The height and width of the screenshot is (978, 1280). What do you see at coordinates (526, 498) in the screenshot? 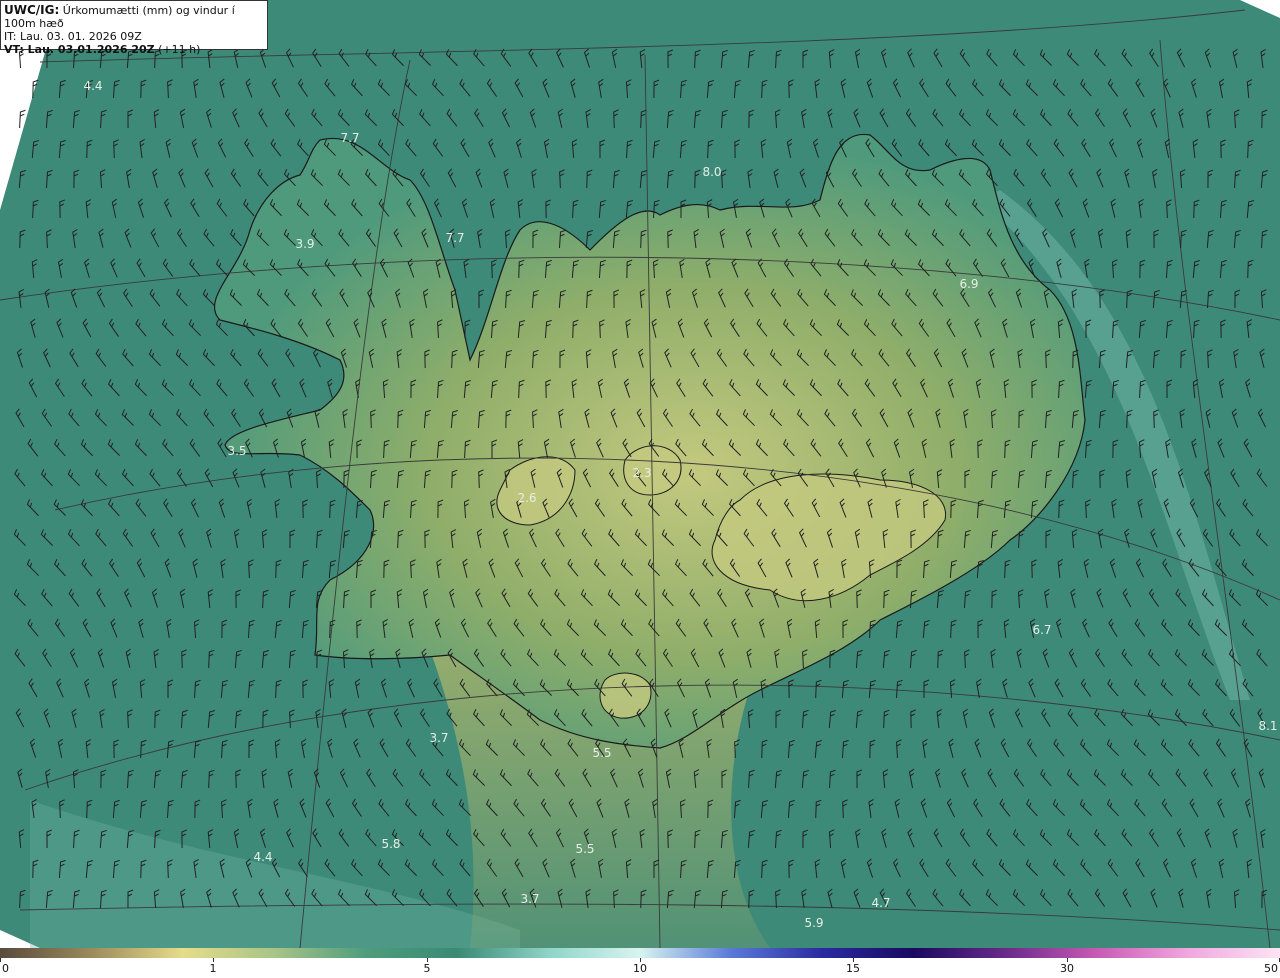
I see `value-label: 2.6` at bounding box center [526, 498].